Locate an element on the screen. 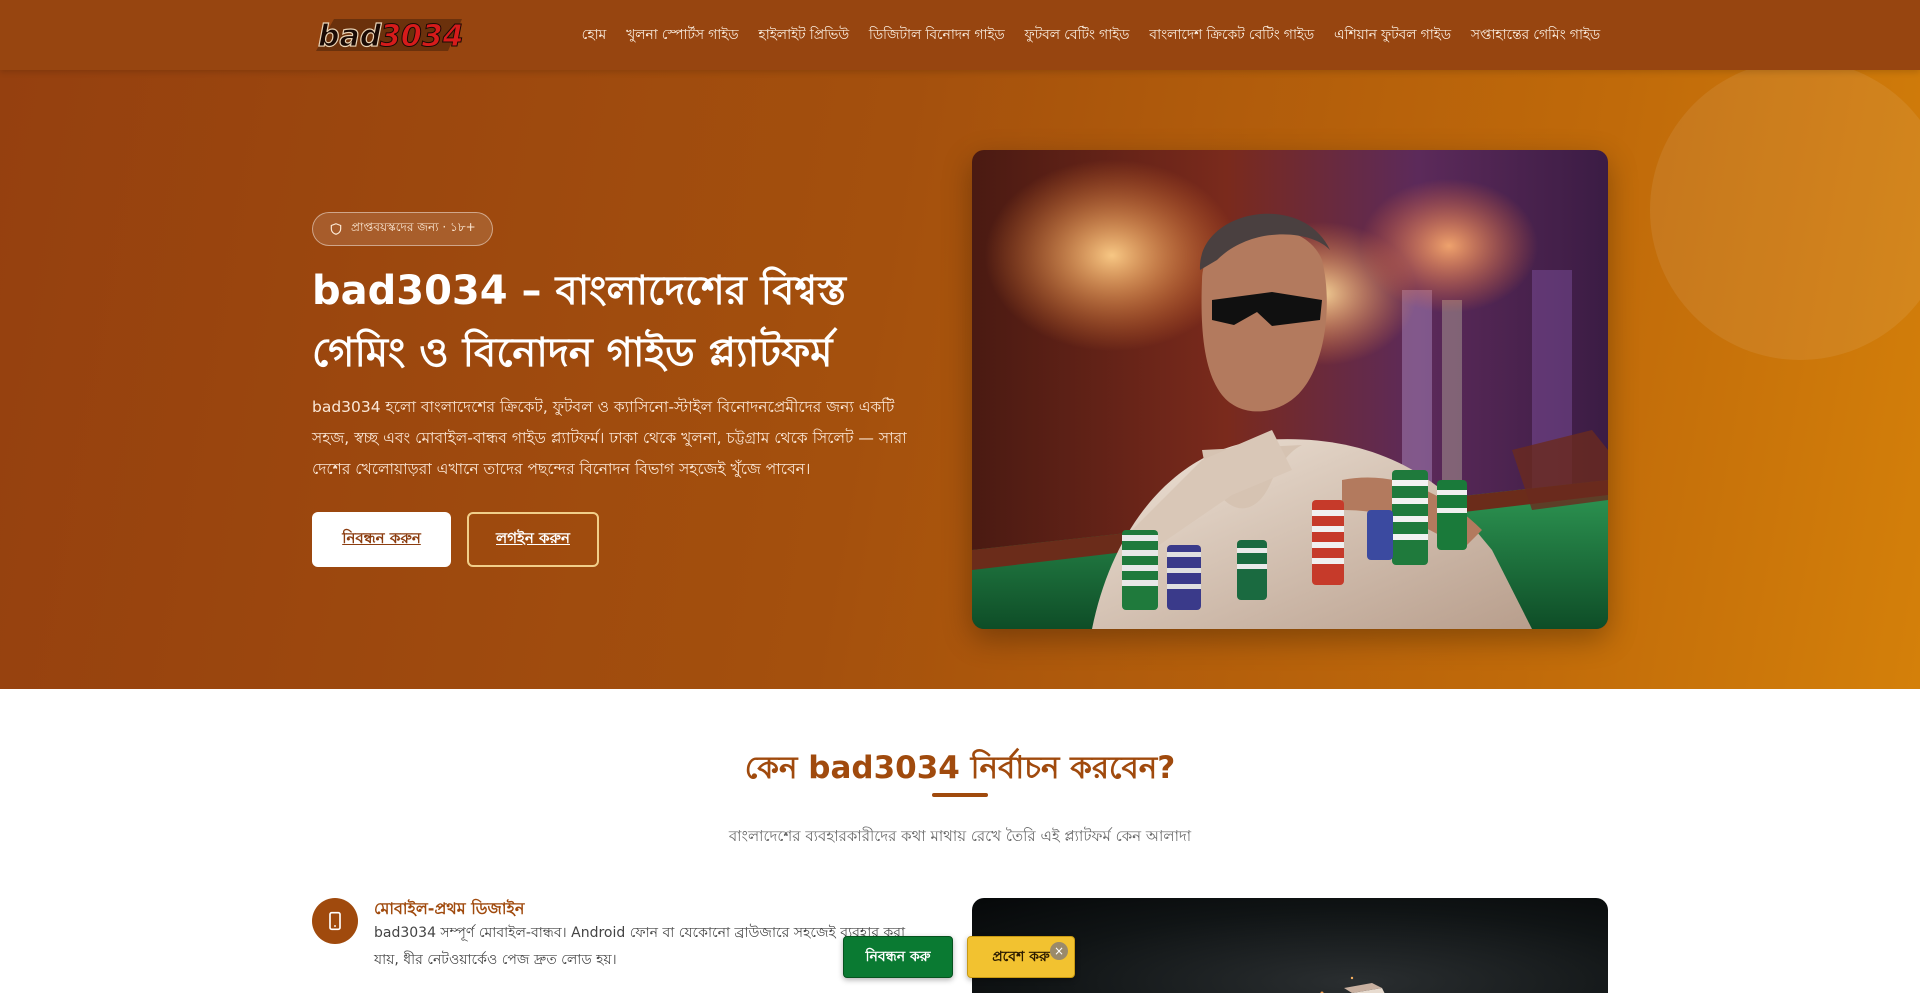 This screenshot has width=1920, height=993. nav-highlight-preview: হাইলাইট প্রিভিউ is located at coordinates (803, 35).